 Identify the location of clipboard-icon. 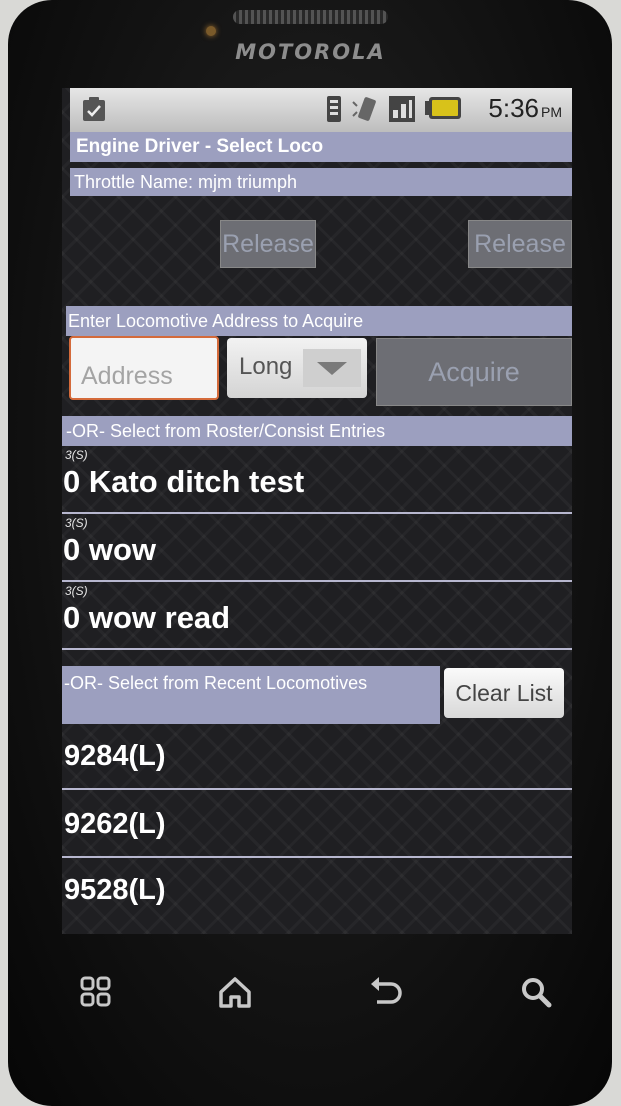
(94, 109).